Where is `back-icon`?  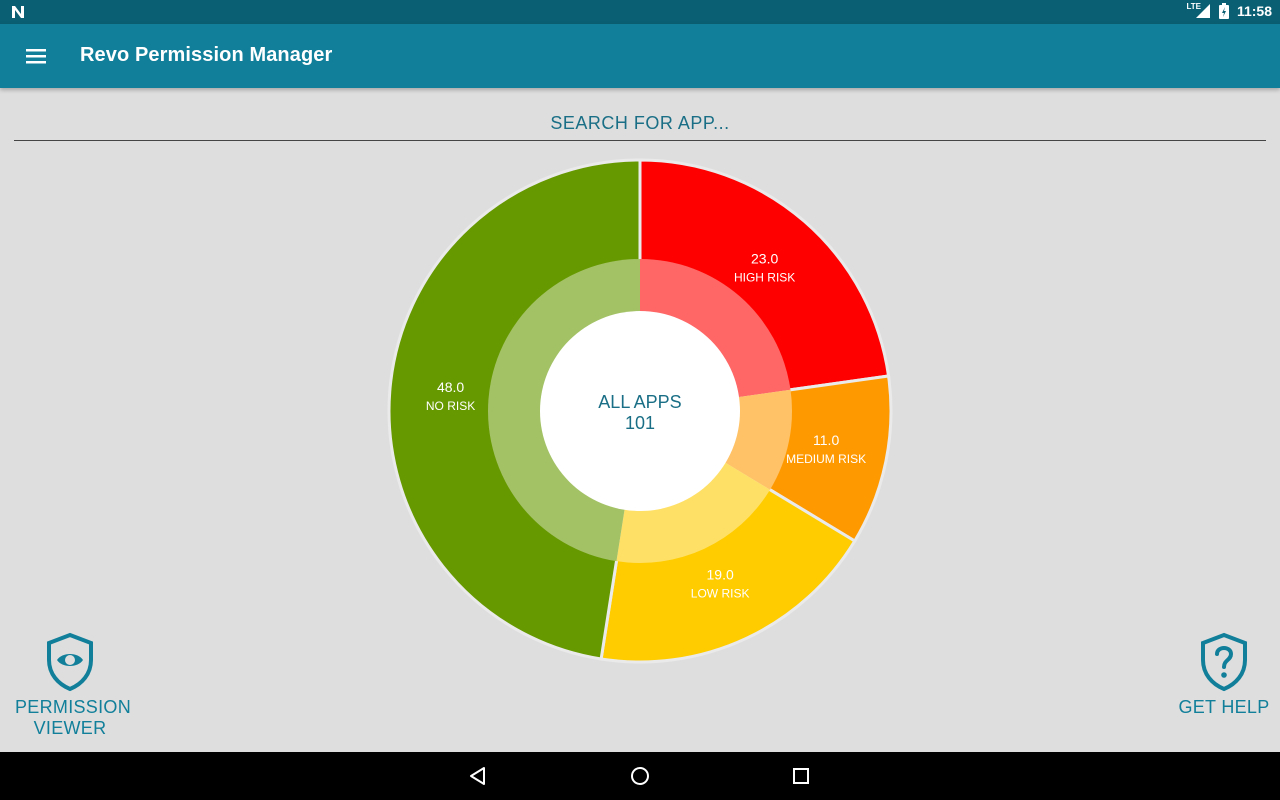
back-icon is located at coordinates (478, 776).